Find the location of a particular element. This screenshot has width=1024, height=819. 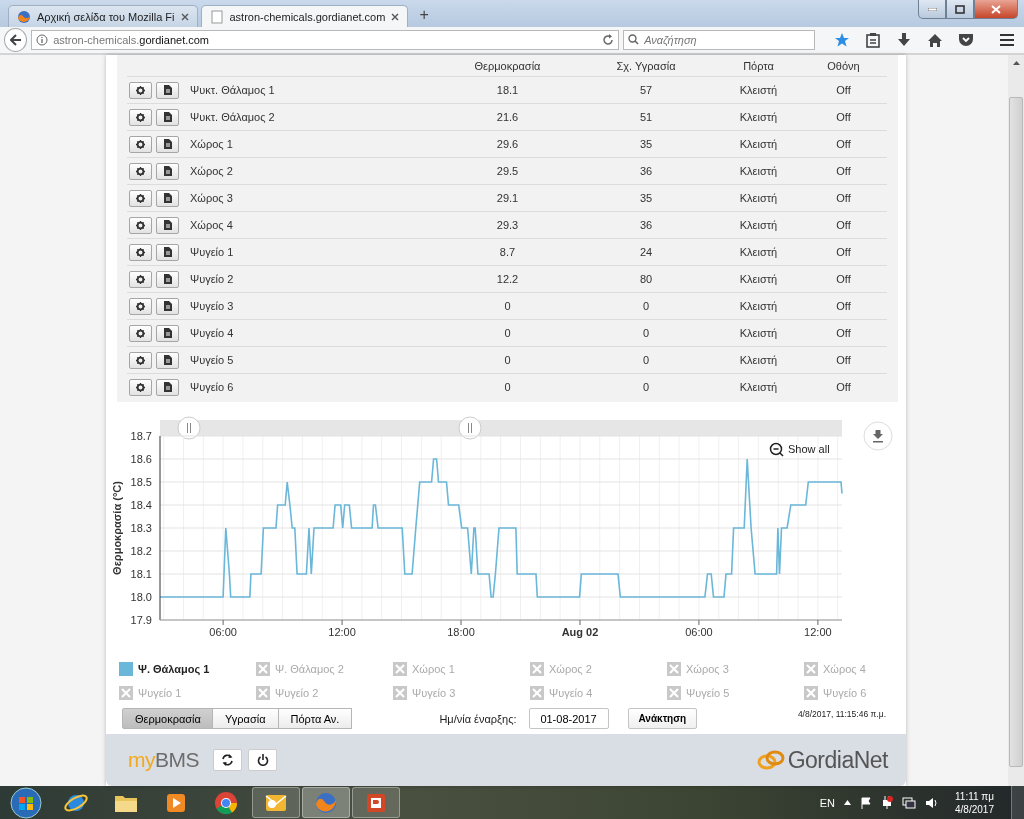

browser-tab: Αρχική σελίδα του Mozilla Fi is located at coordinates (103, 16).